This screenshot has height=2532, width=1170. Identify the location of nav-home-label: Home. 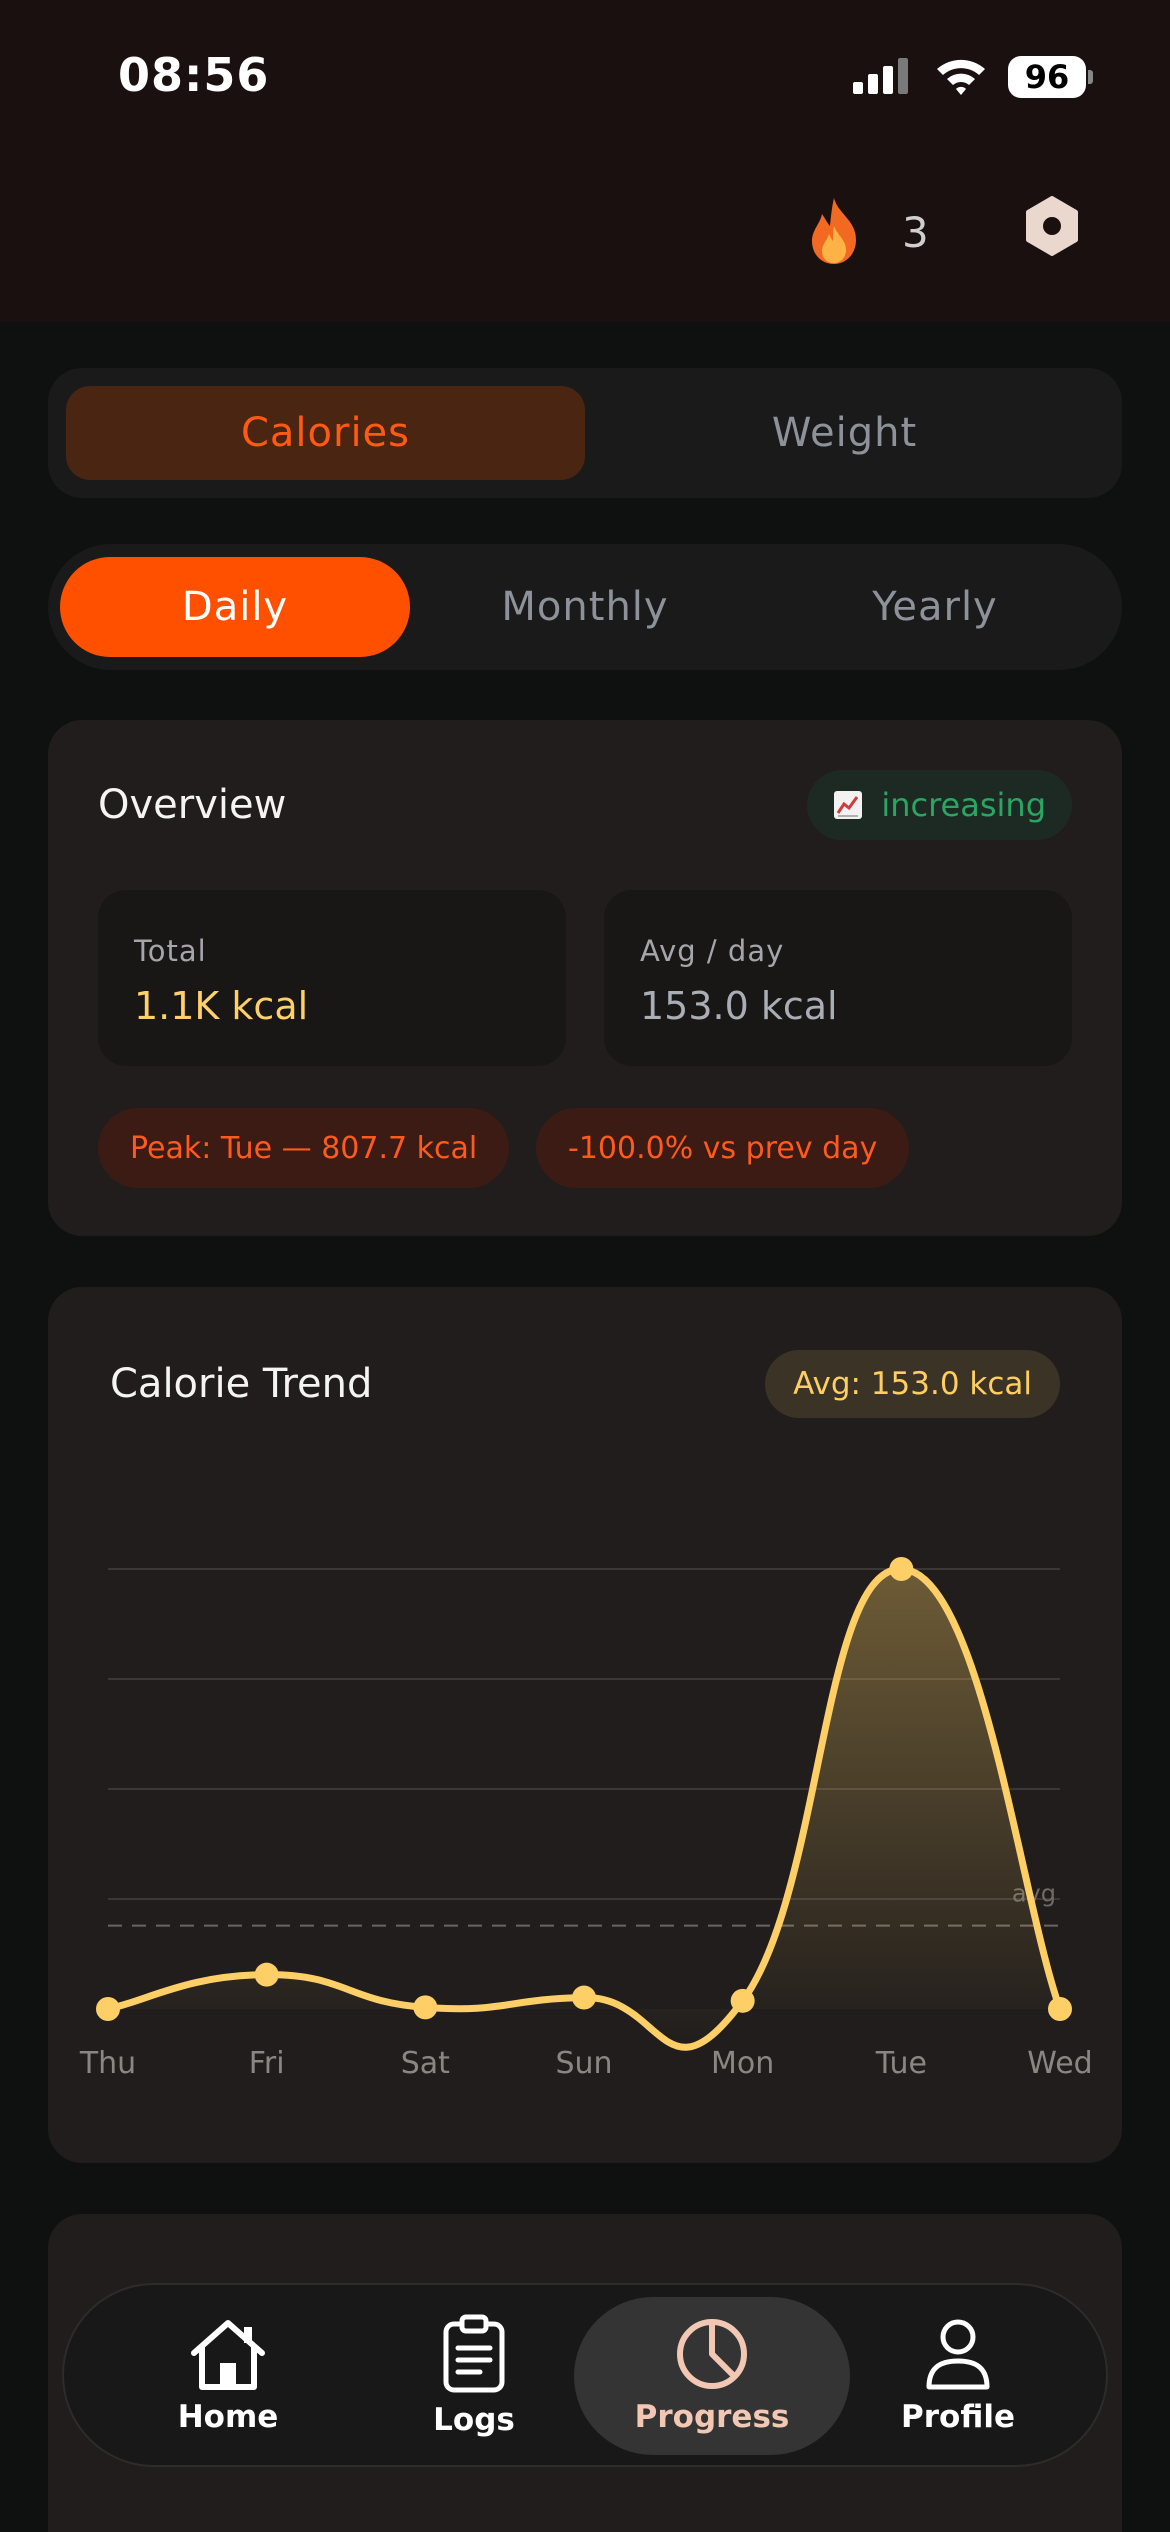
(228, 2417).